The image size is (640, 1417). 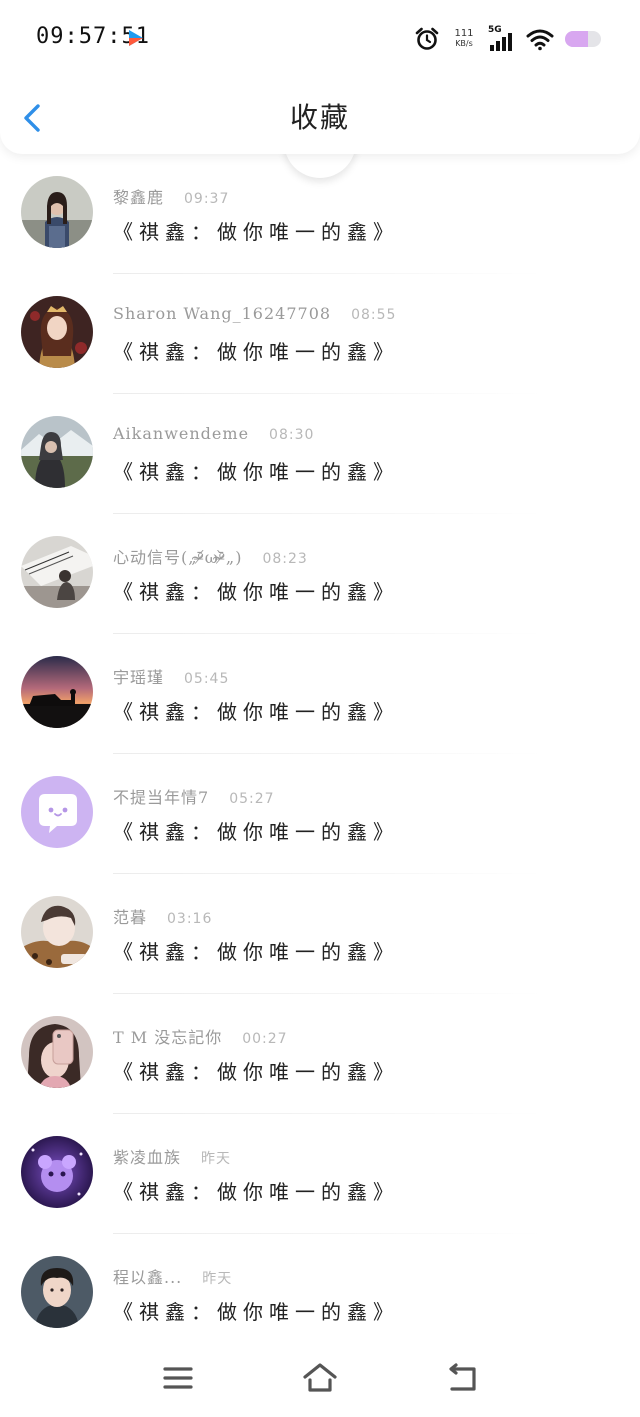 I want to click on home-icon, so click(x=320, y=1378).